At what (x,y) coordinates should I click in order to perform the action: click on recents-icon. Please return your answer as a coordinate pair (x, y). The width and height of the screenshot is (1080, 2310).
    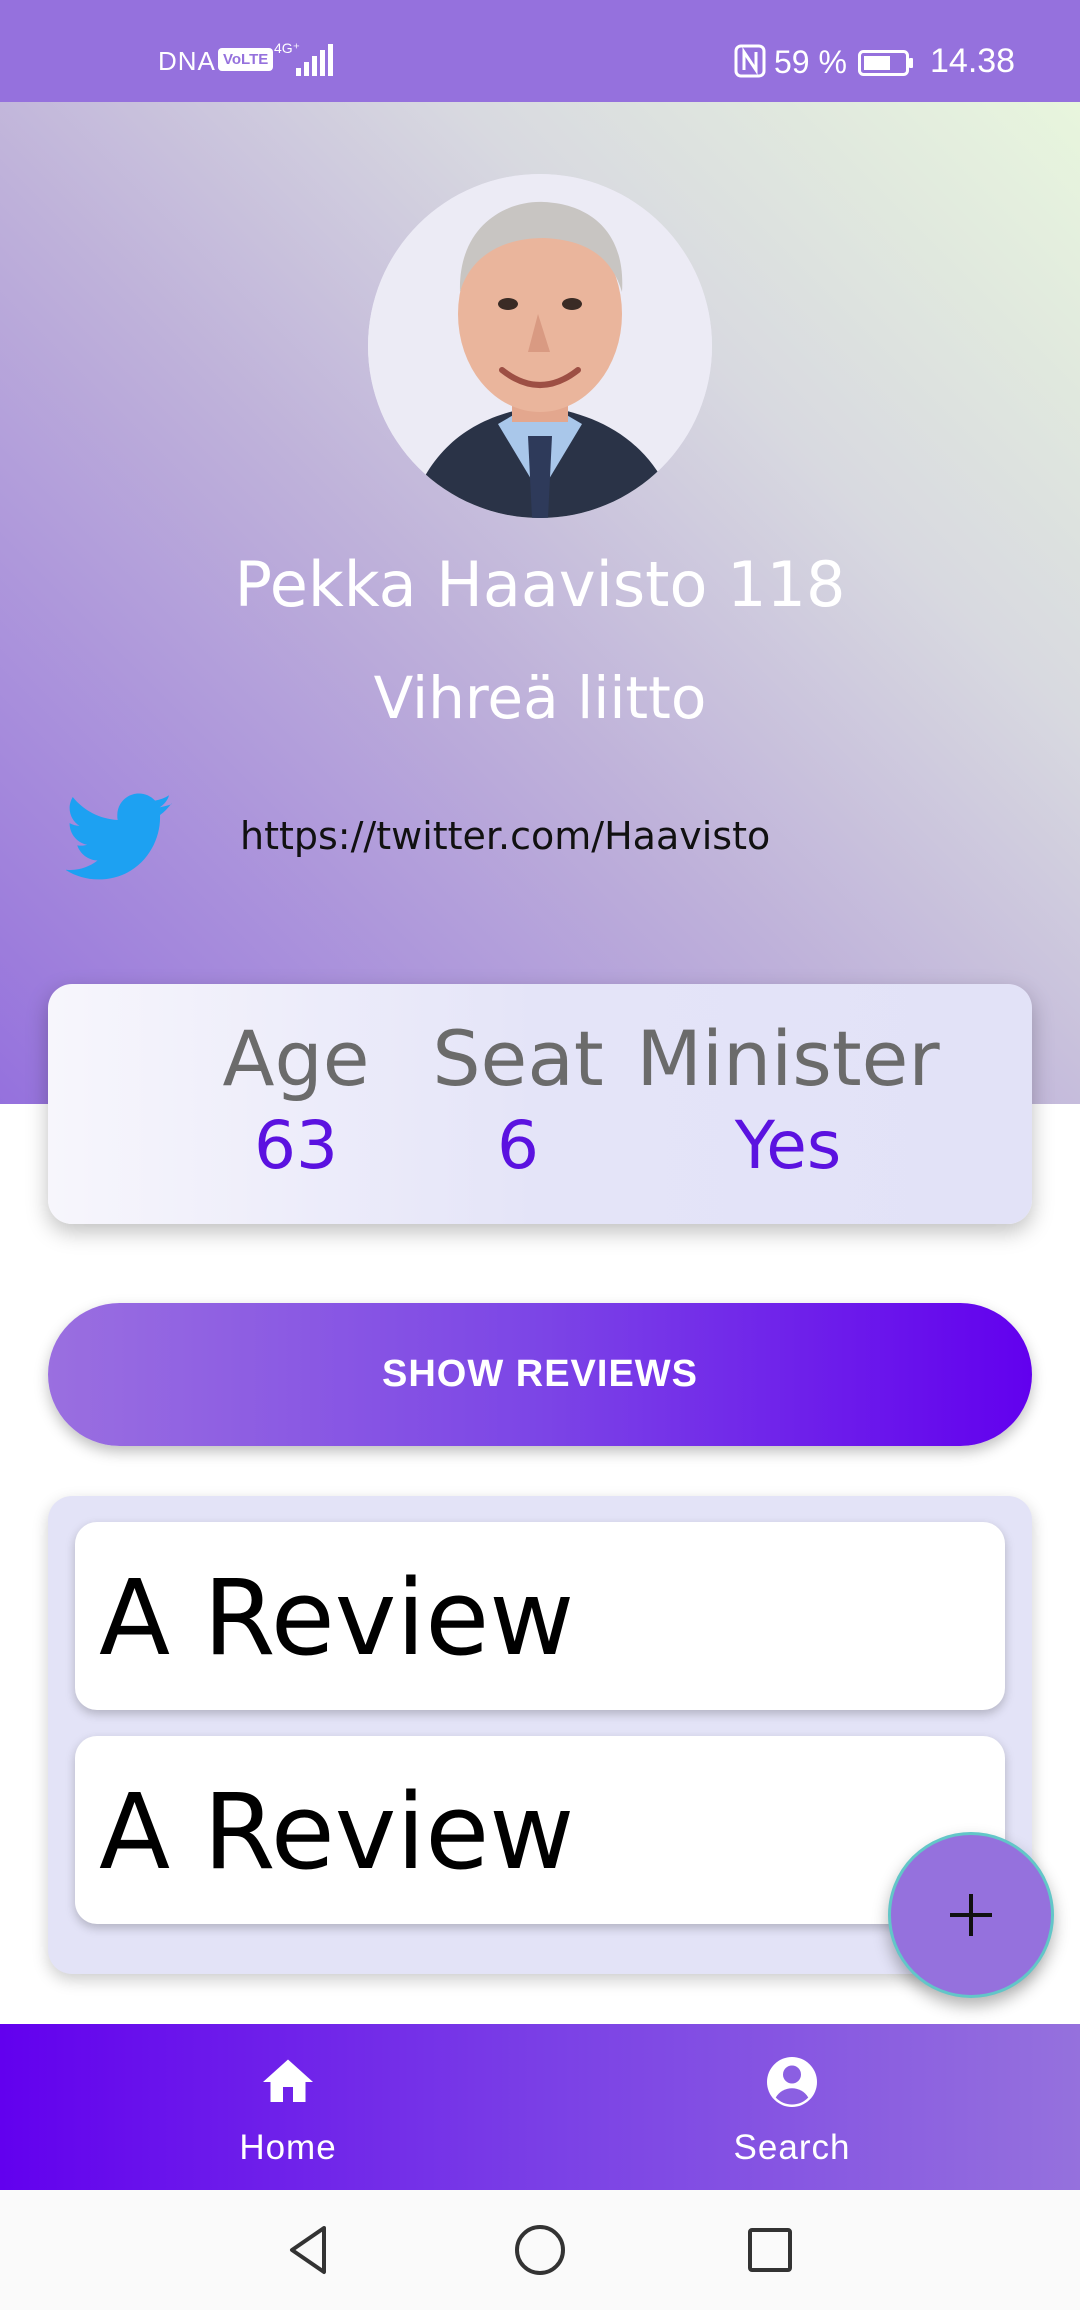
    Looking at the image, I should click on (770, 2250).